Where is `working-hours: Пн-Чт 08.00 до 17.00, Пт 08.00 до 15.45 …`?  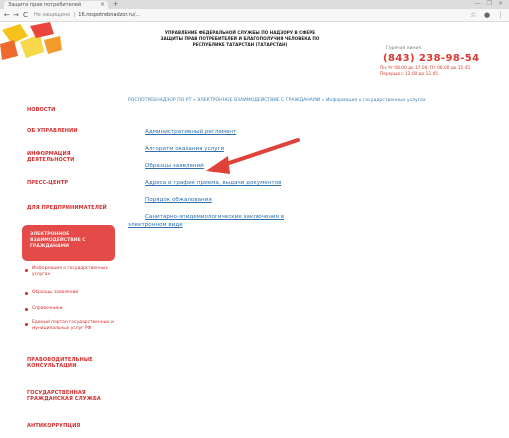
working-hours: Пн-Чт 08.00 до 17.00, Пт 08.00 до 15.45 … is located at coordinates (425, 72).